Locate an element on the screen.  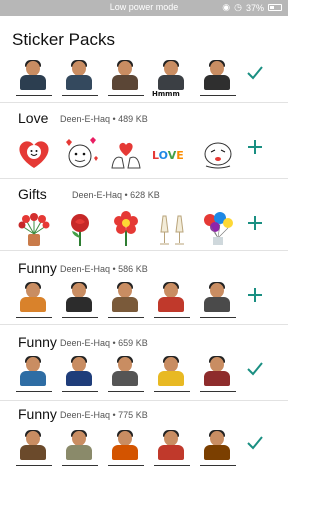
sticker-label: Hmmm is located at coordinates (166, 94).